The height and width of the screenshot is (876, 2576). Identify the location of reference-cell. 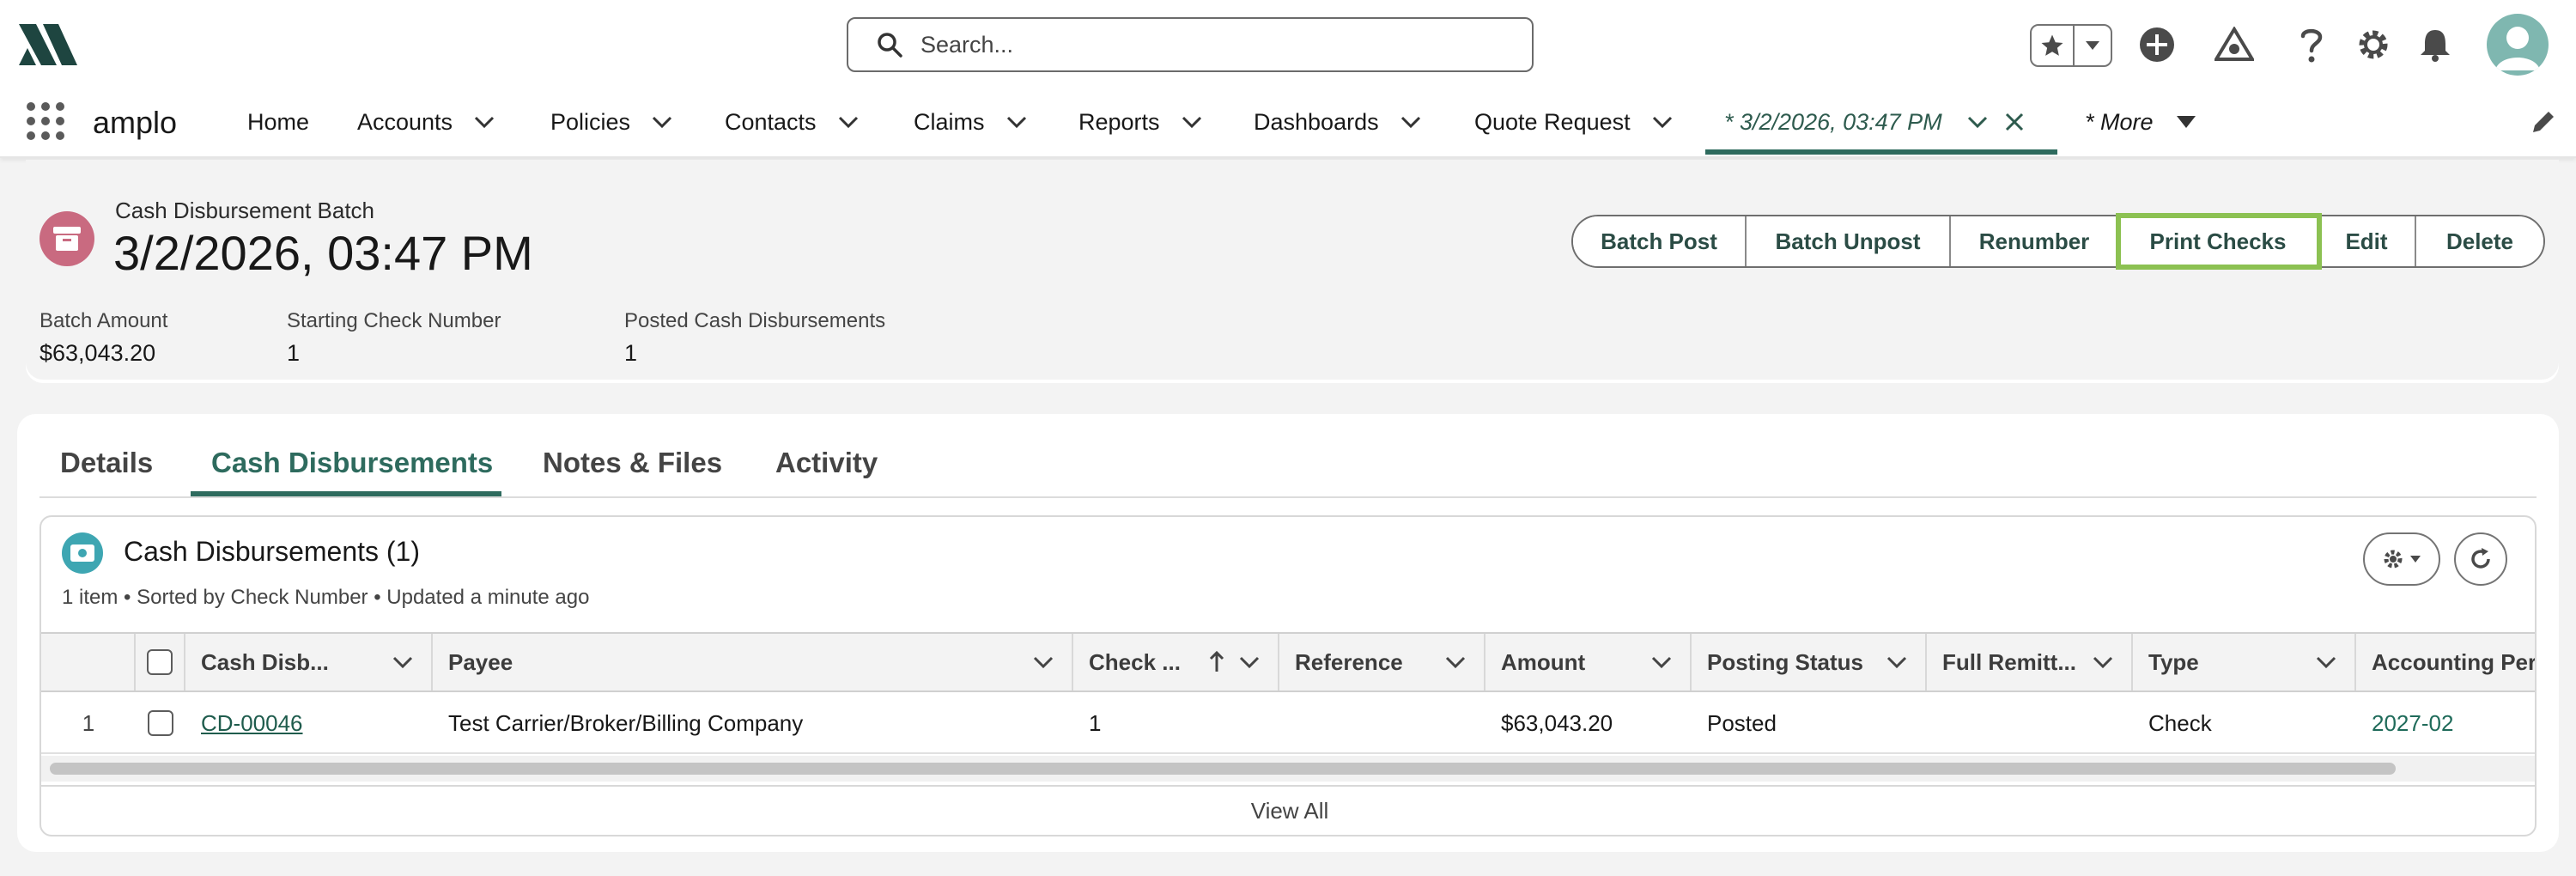
(1390, 723).